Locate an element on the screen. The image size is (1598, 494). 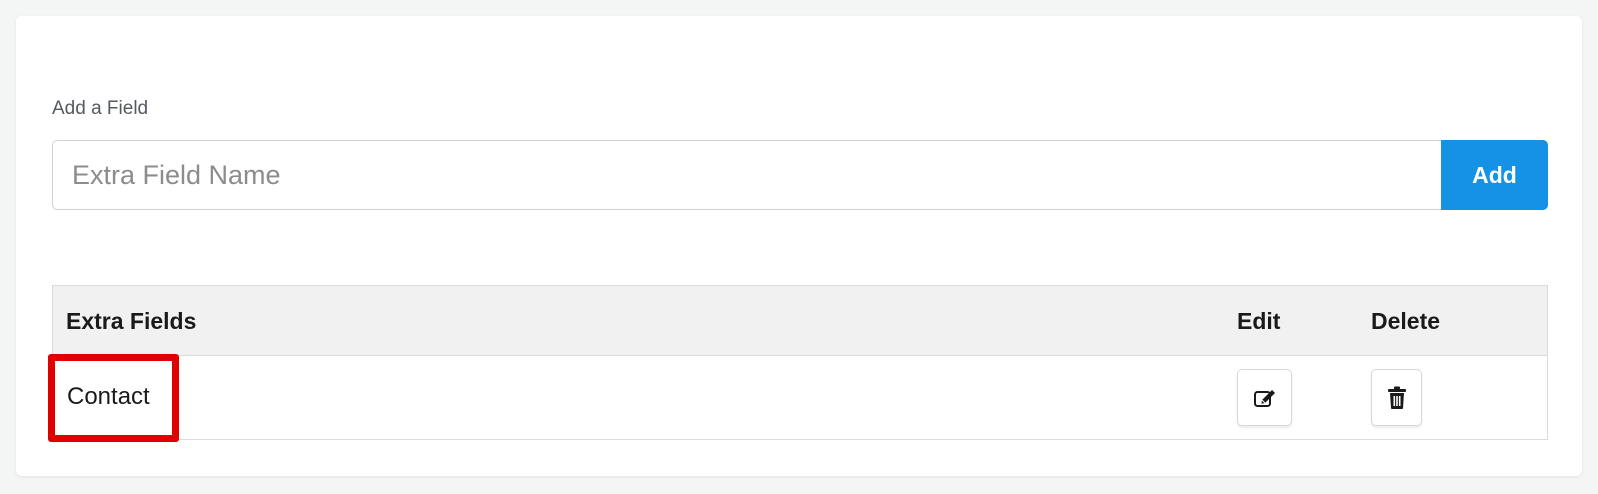
column-header-delete: Delete is located at coordinates (1406, 321).